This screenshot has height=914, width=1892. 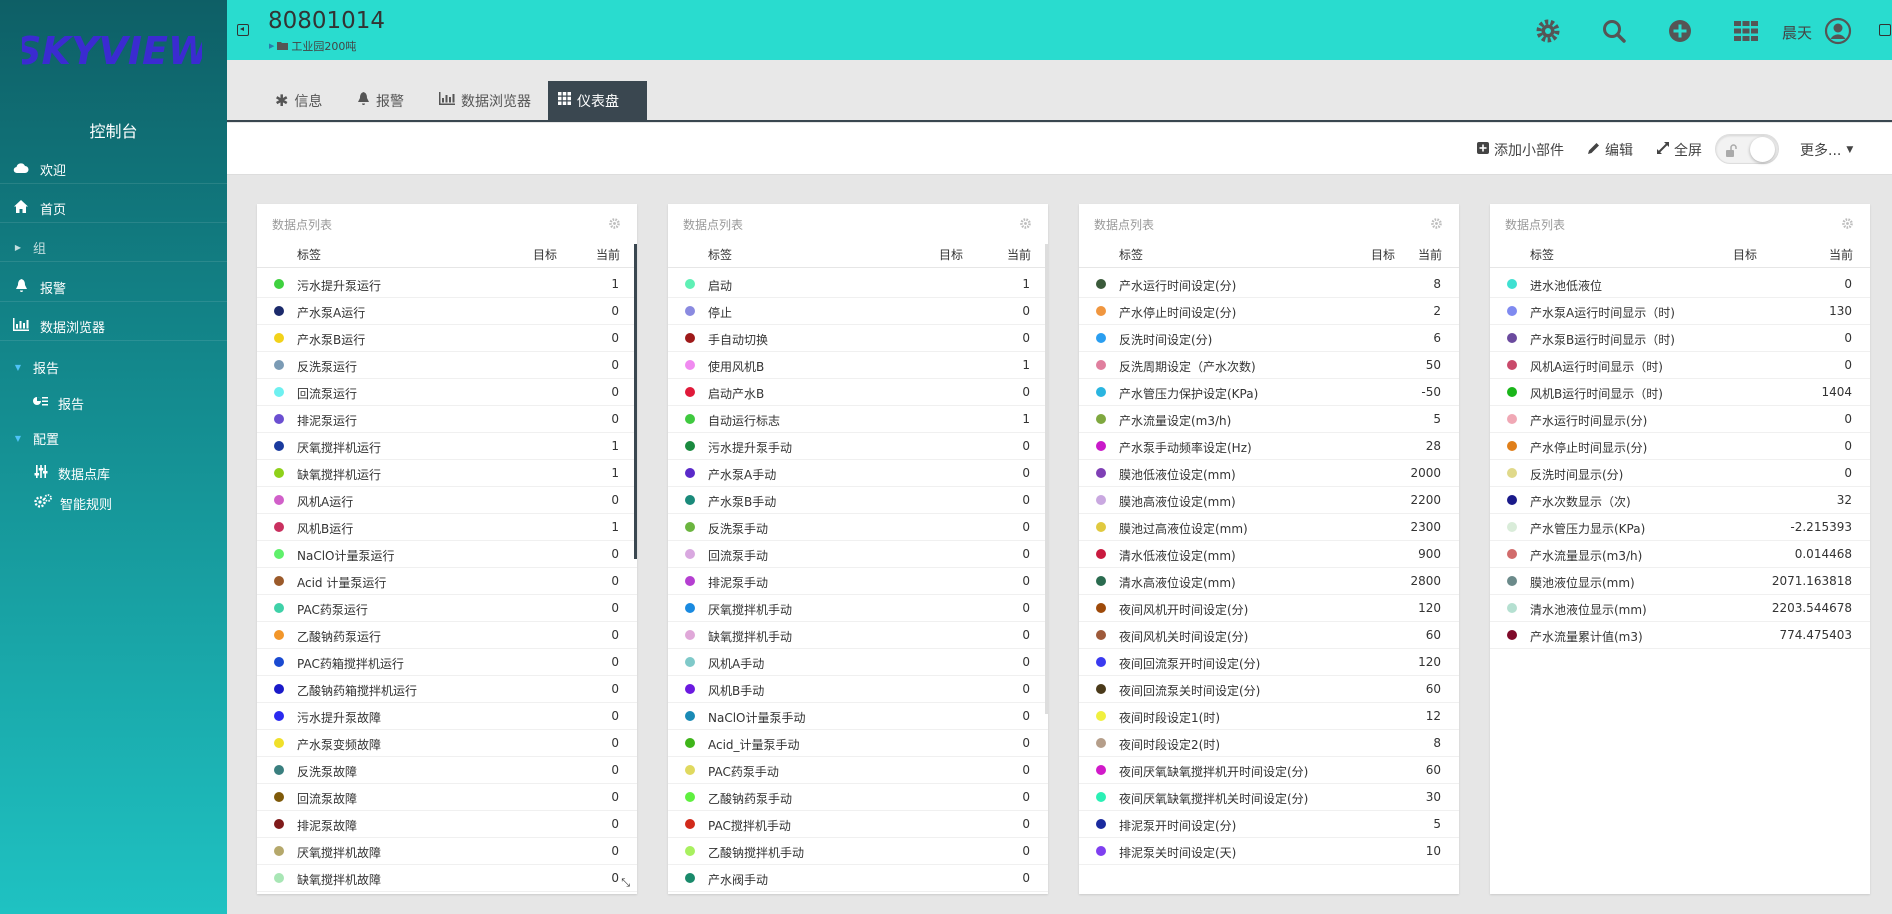 I want to click on table-row: 夜间回流泵关时间设定(分) 60, so click(x=1269, y=689).